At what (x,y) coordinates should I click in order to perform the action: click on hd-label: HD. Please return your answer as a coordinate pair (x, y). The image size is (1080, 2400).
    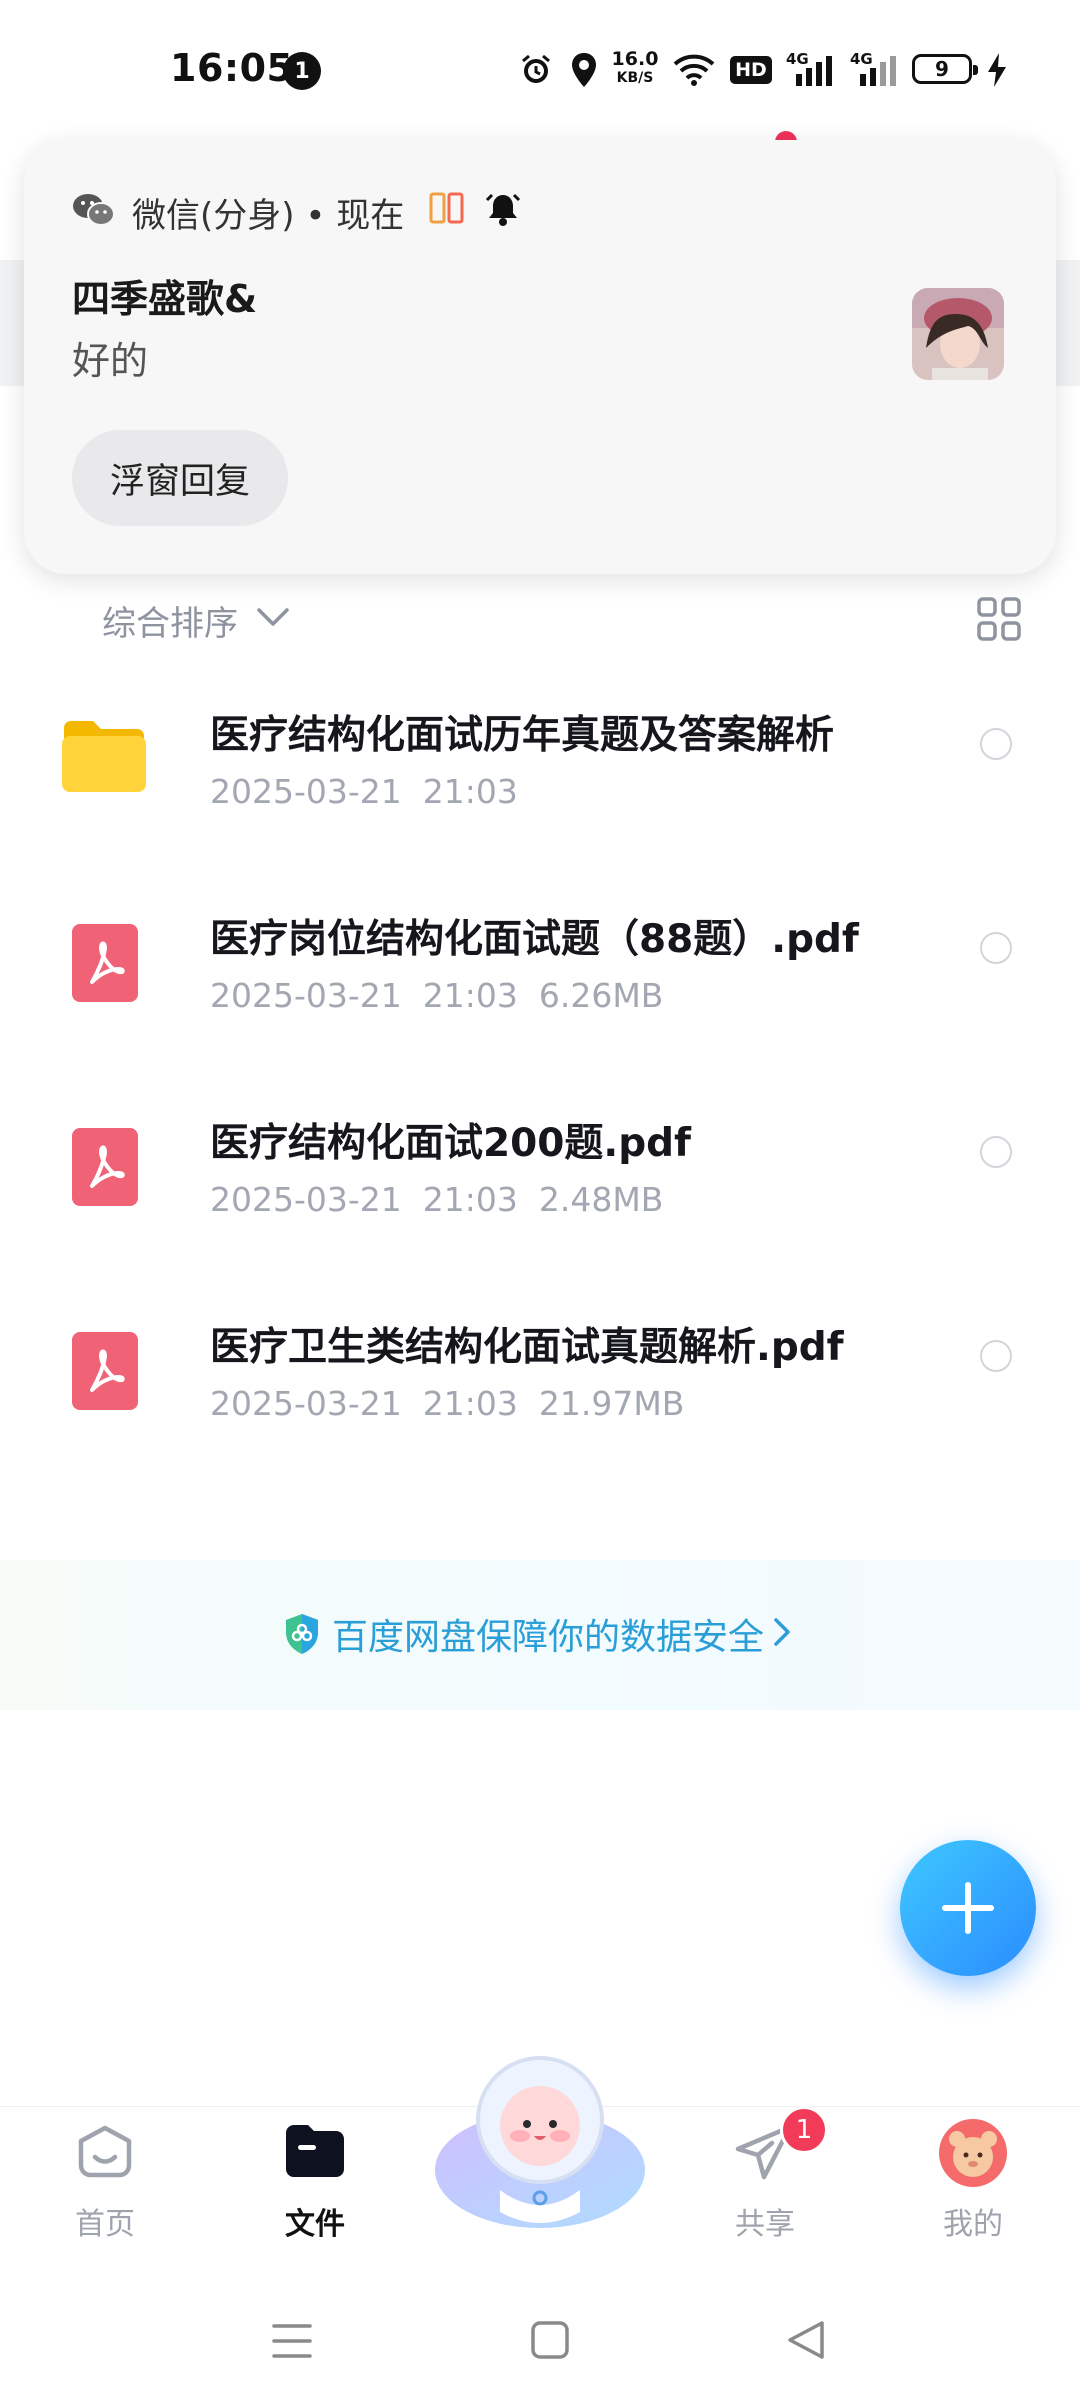
    Looking at the image, I should click on (751, 70).